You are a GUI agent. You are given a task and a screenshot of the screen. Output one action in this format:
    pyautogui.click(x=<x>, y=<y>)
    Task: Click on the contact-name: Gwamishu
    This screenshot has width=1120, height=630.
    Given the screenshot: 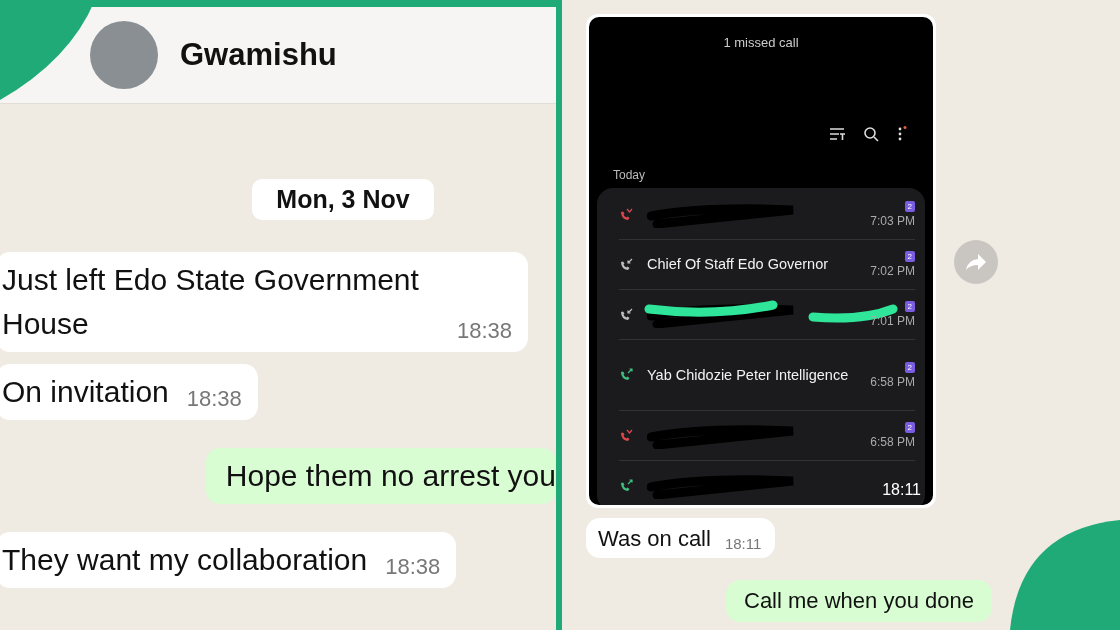 What is the action you would take?
    pyautogui.click(x=258, y=55)
    